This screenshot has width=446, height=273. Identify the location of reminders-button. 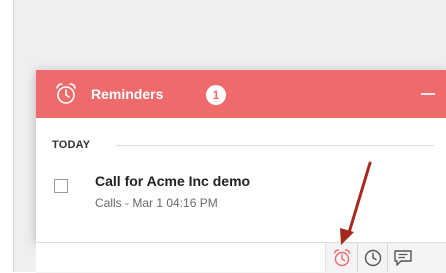
(342, 257).